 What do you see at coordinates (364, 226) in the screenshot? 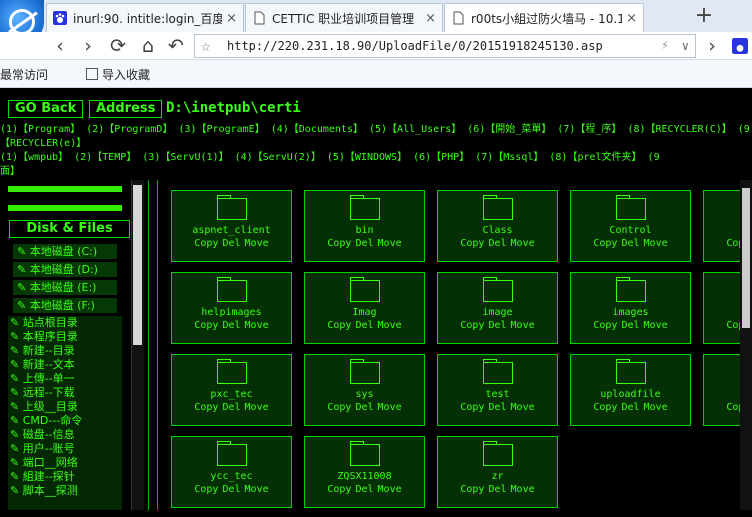
I see `folder-card: bin Copy Del Move` at bounding box center [364, 226].